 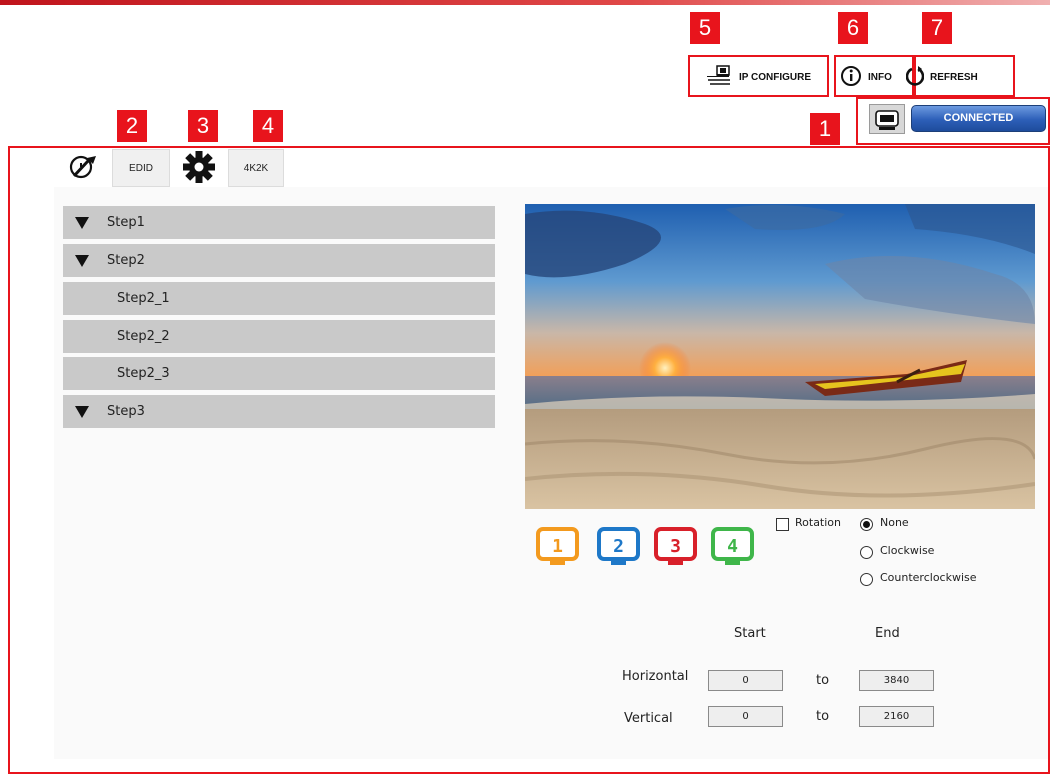 I want to click on monitor-number: 4, so click(x=732, y=546).